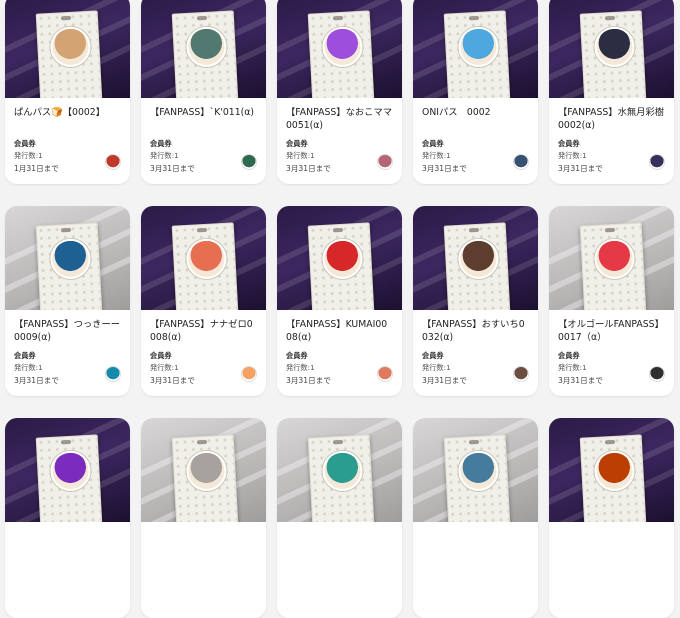 The width and height of the screenshot is (680, 618). Describe the element at coordinates (475, 120) in the screenshot. I see `pass-title: ONIパス 0002` at that location.